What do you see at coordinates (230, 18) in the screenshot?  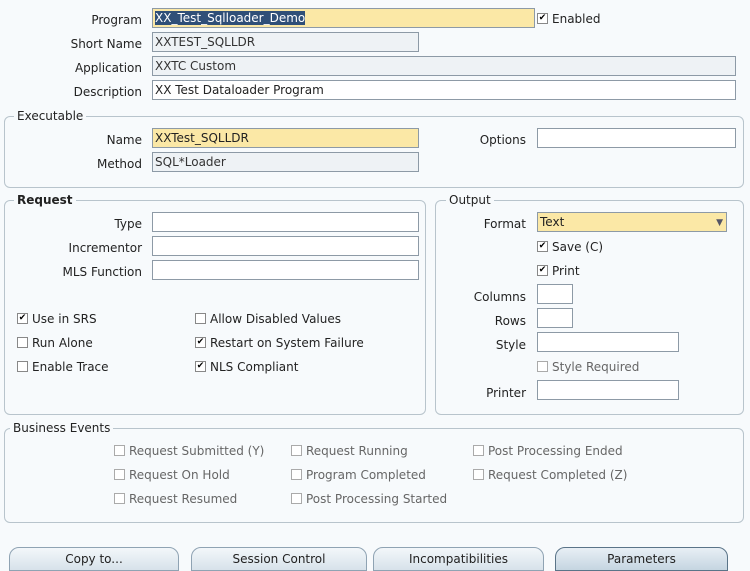 I see `program-value: XX_Test_Sqlloader_Demo` at bounding box center [230, 18].